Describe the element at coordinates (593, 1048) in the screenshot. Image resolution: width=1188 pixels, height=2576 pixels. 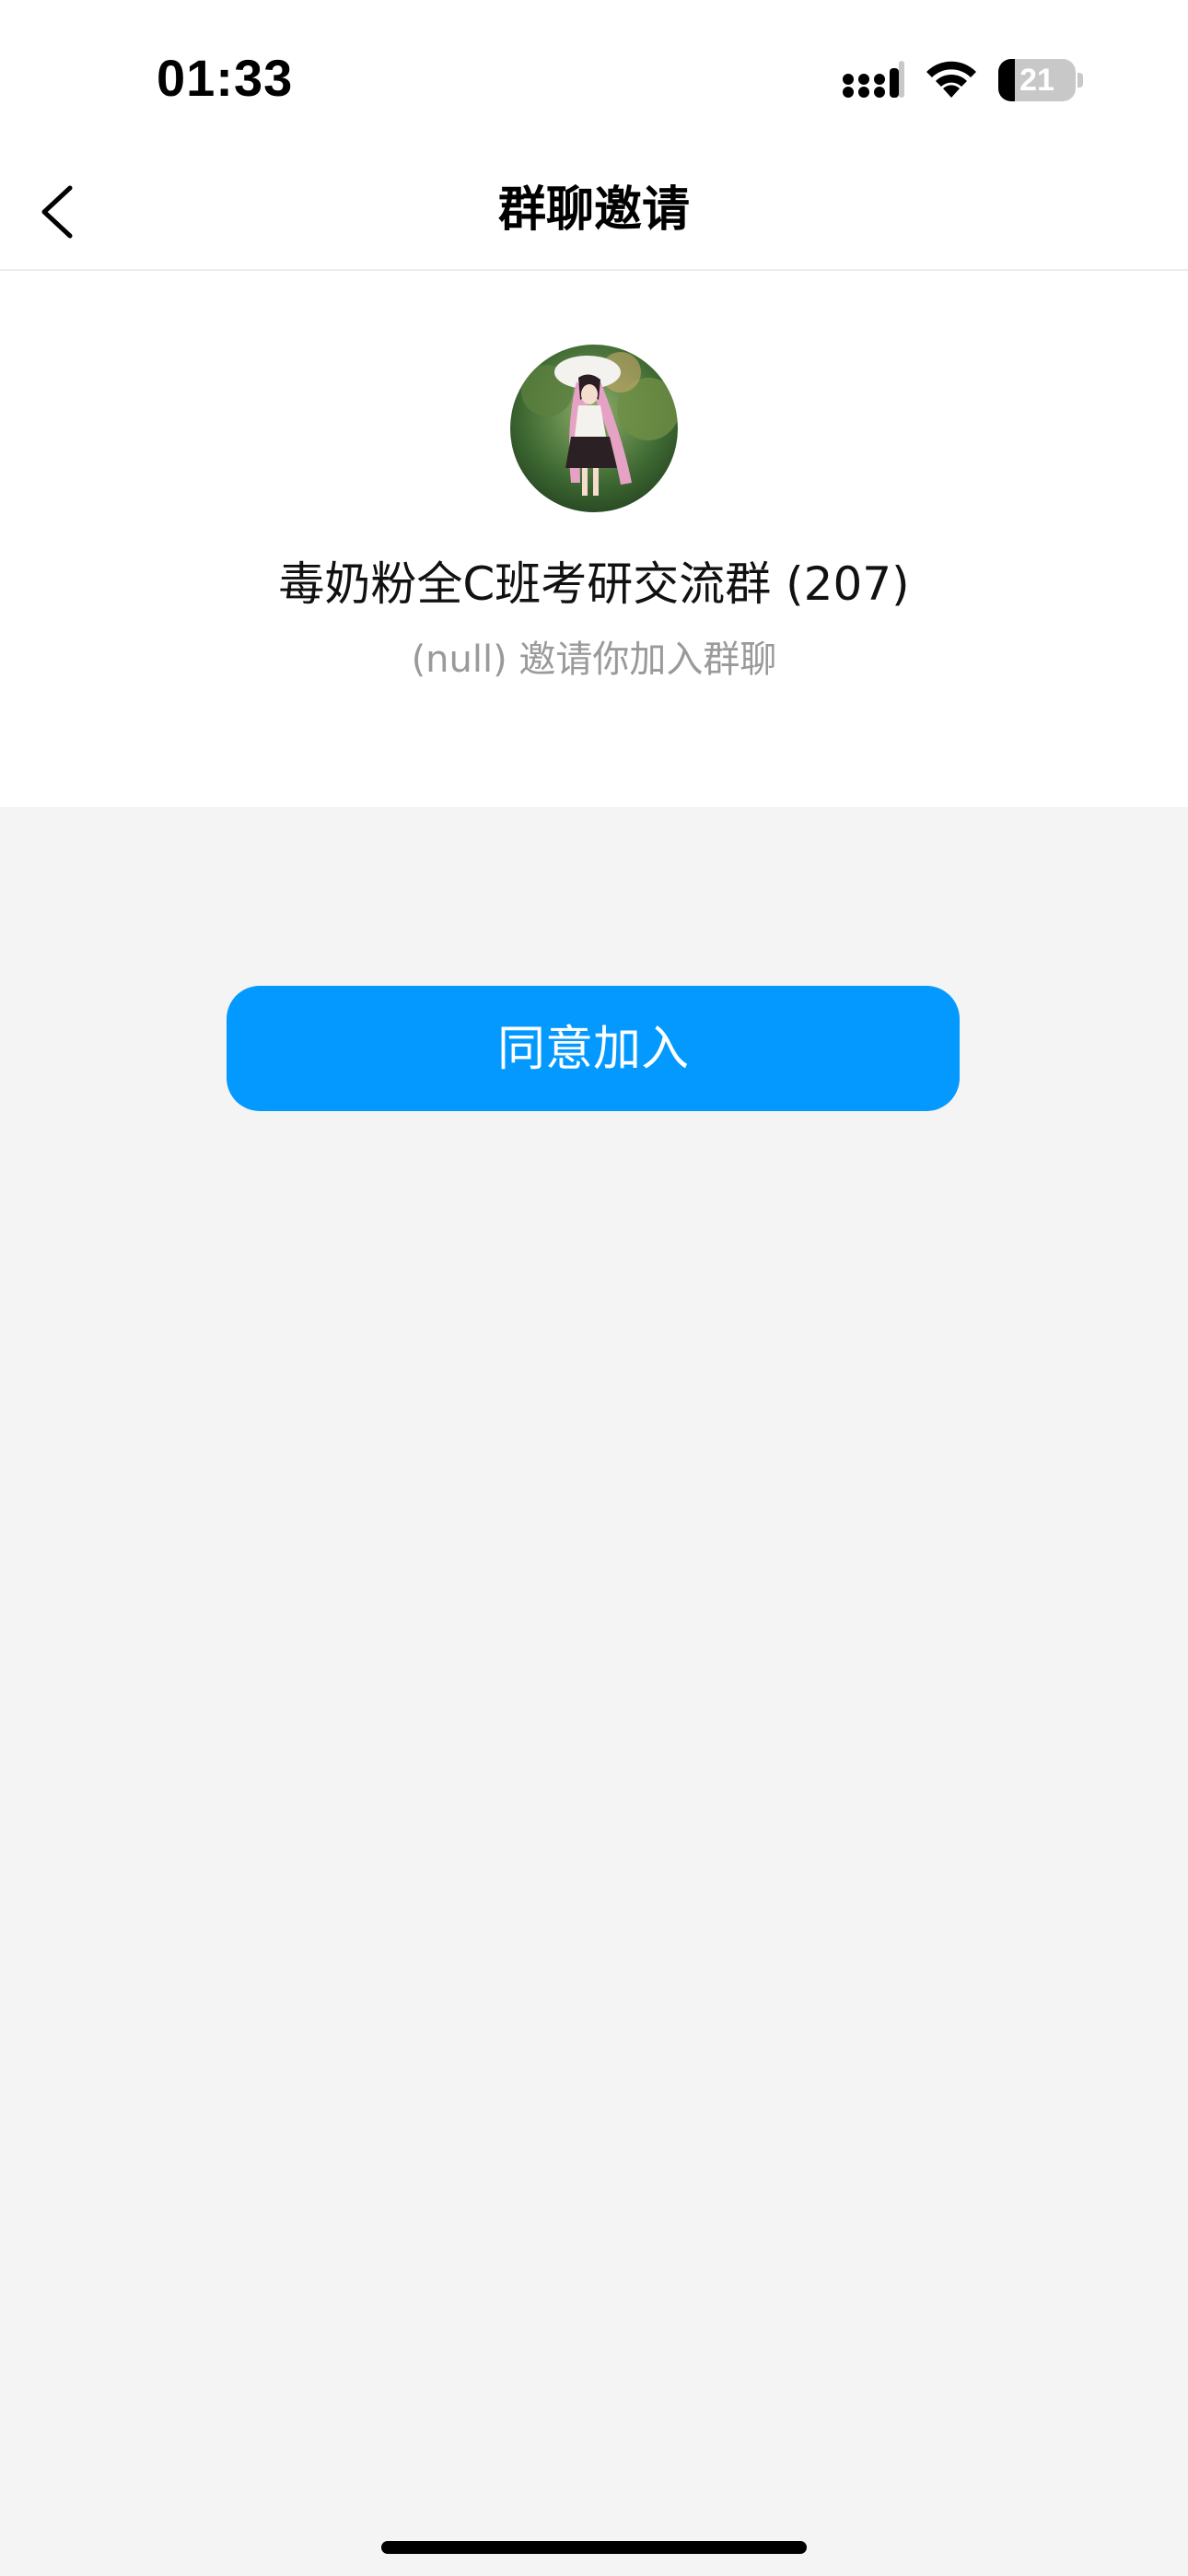
I see `join-group-button: 同意加入` at that location.